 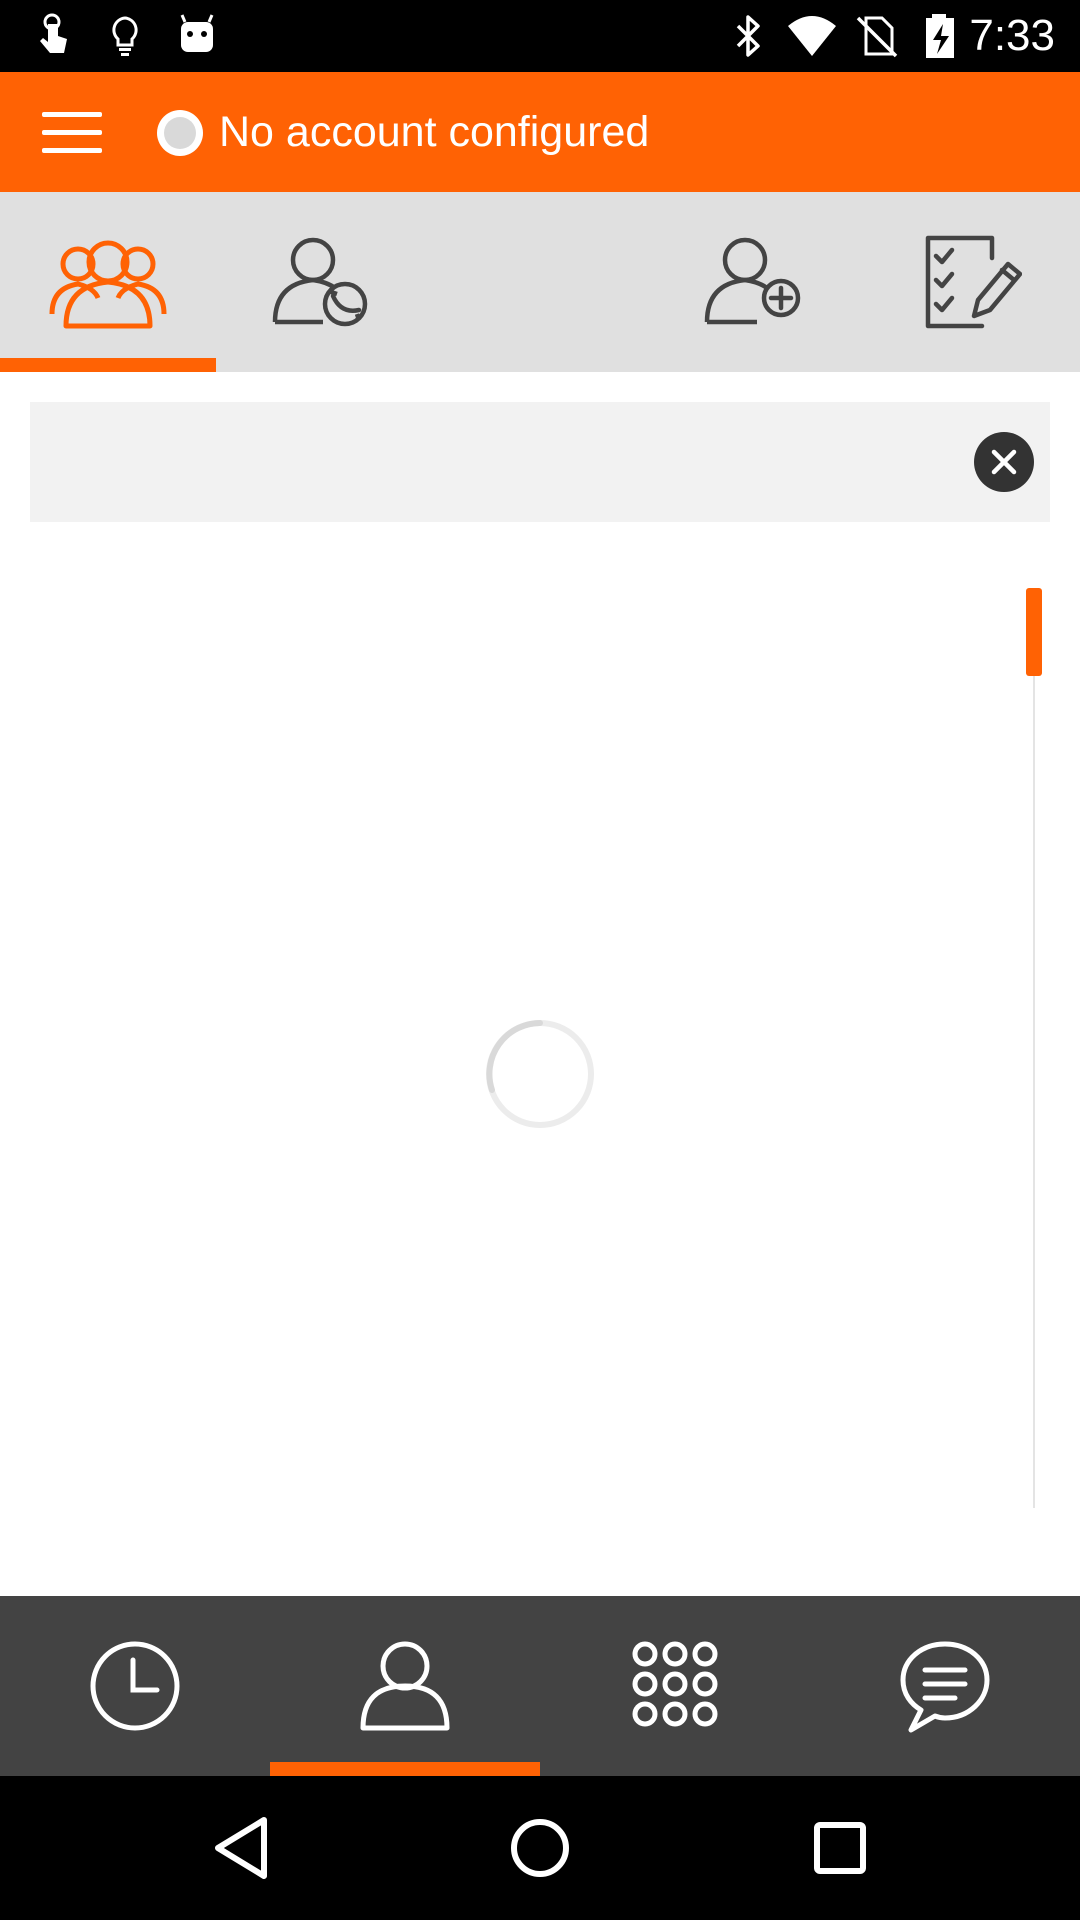 I want to click on dialpad-icon, so click(x=675, y=1684).